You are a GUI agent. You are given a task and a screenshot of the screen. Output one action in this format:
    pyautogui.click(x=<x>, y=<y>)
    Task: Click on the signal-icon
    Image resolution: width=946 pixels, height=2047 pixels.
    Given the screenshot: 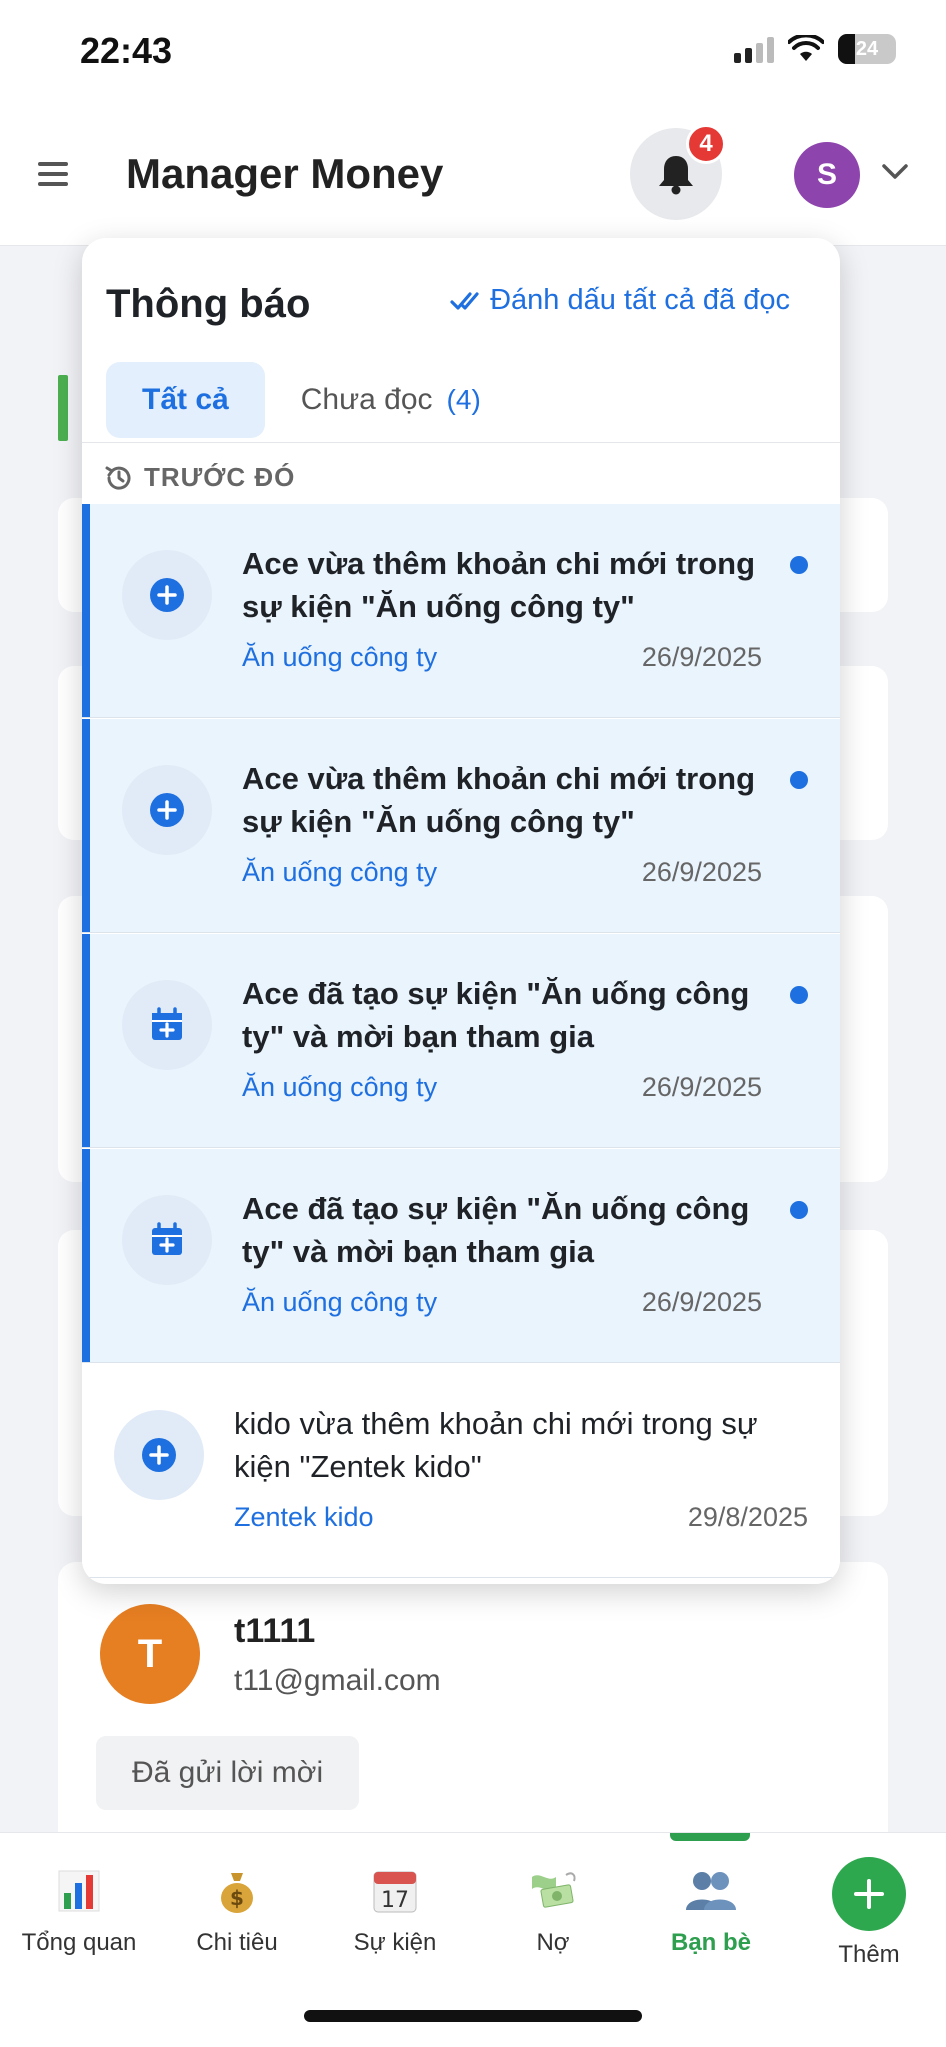 What is the action you would take?
    pyautogui.click(x=754, y=49)
    